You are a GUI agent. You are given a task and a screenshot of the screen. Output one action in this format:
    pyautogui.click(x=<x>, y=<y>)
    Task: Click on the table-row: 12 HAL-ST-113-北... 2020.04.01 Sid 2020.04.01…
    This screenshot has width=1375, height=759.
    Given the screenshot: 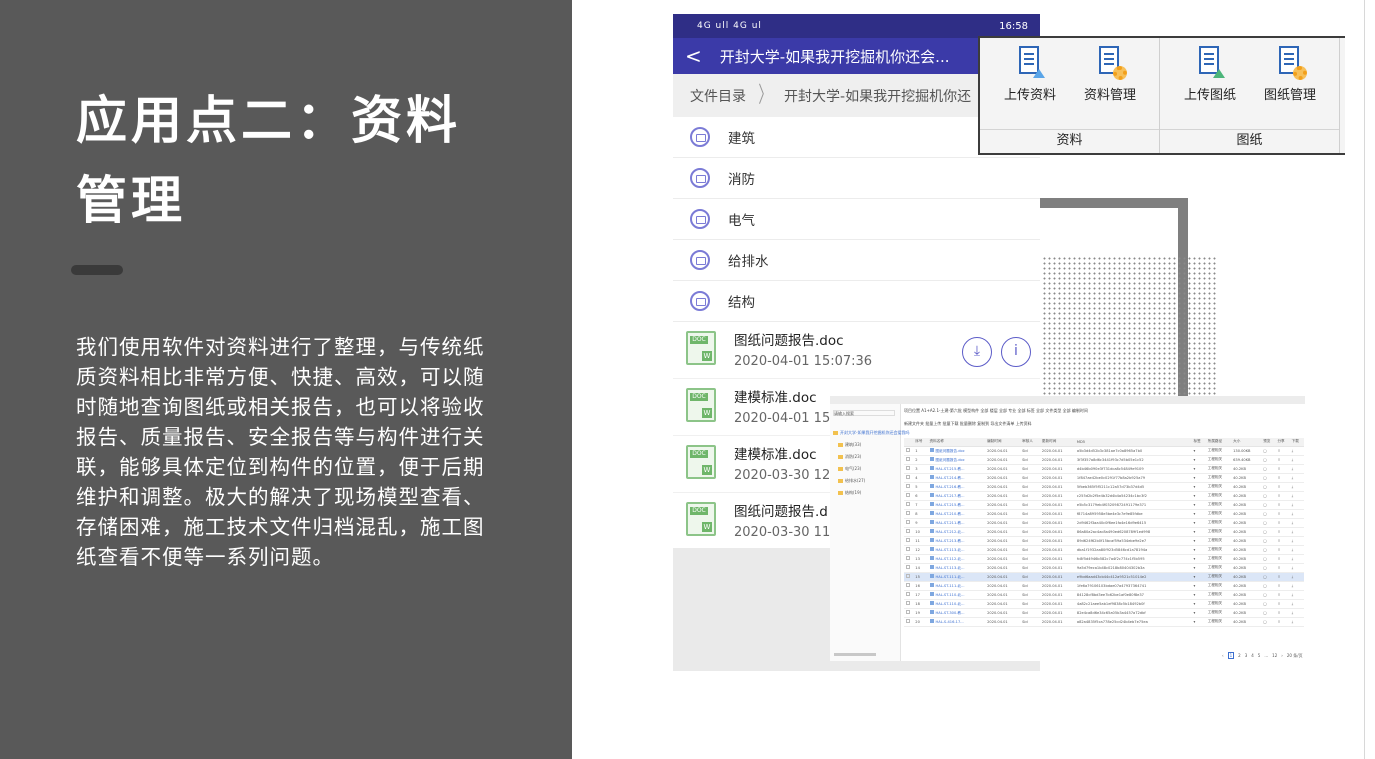 What is the action you would take?
    pyautogui.click(x=1104, y=550)
    